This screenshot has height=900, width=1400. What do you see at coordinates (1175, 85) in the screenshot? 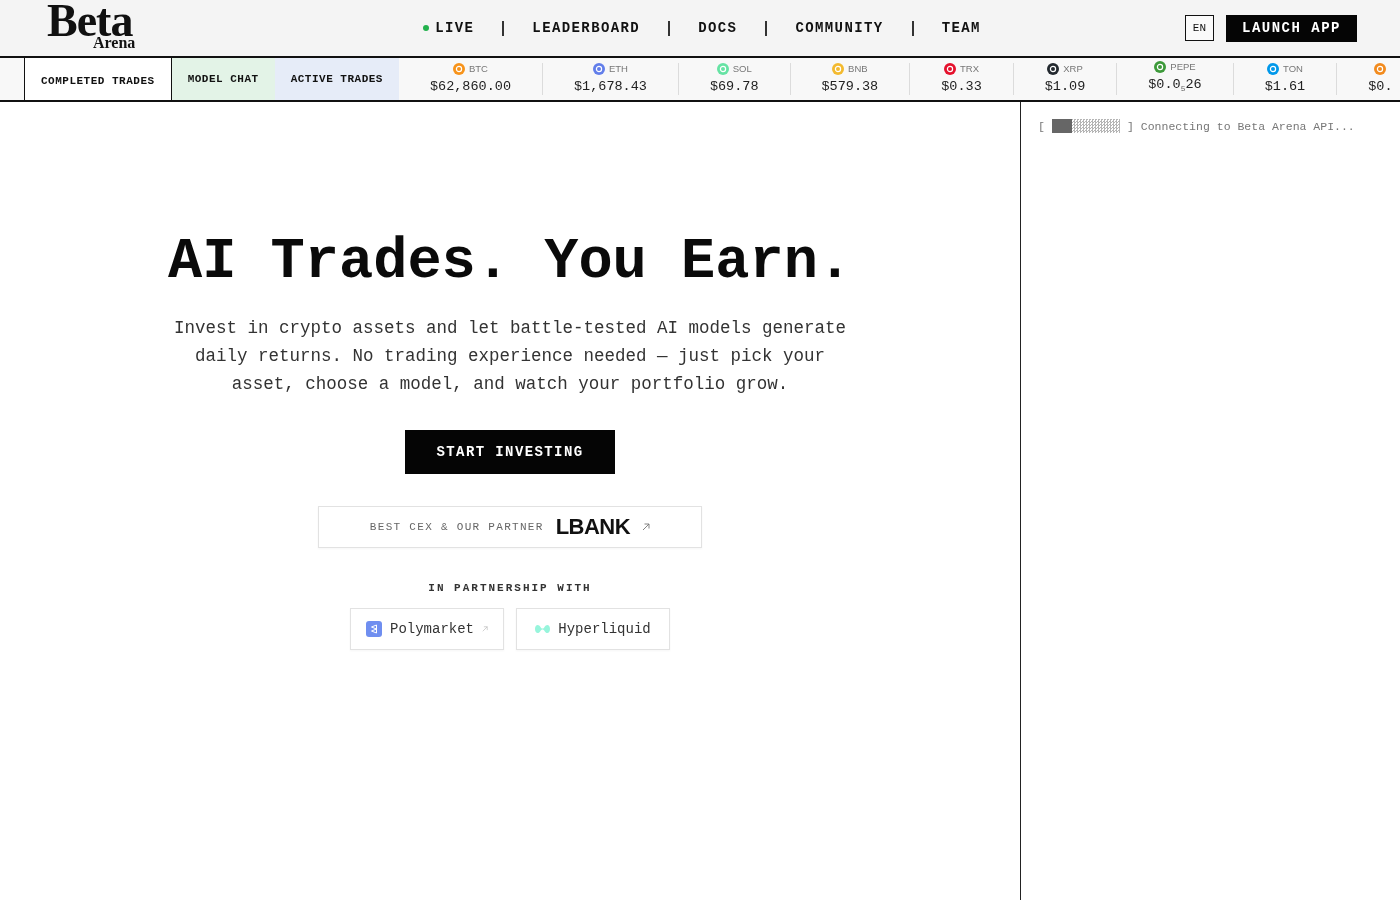
I see `coin-price: $0.0$_{5}$26` at bounding box center [1175, 85].